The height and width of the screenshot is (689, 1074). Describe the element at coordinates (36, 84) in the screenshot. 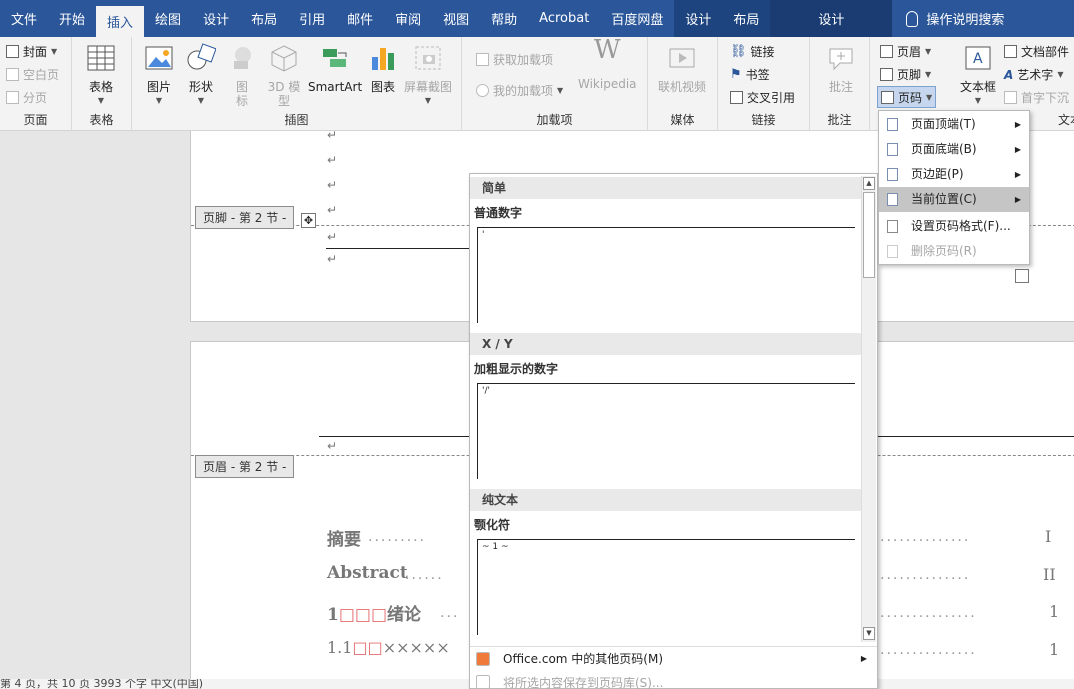

I see `group-pages: 封面 ▼ 空白页 分页 页面` at that location.